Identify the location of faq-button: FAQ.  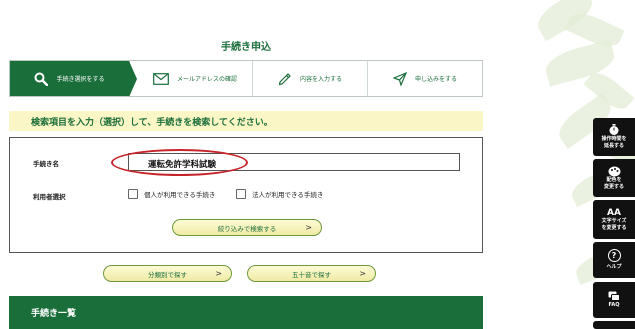
(614, 300).